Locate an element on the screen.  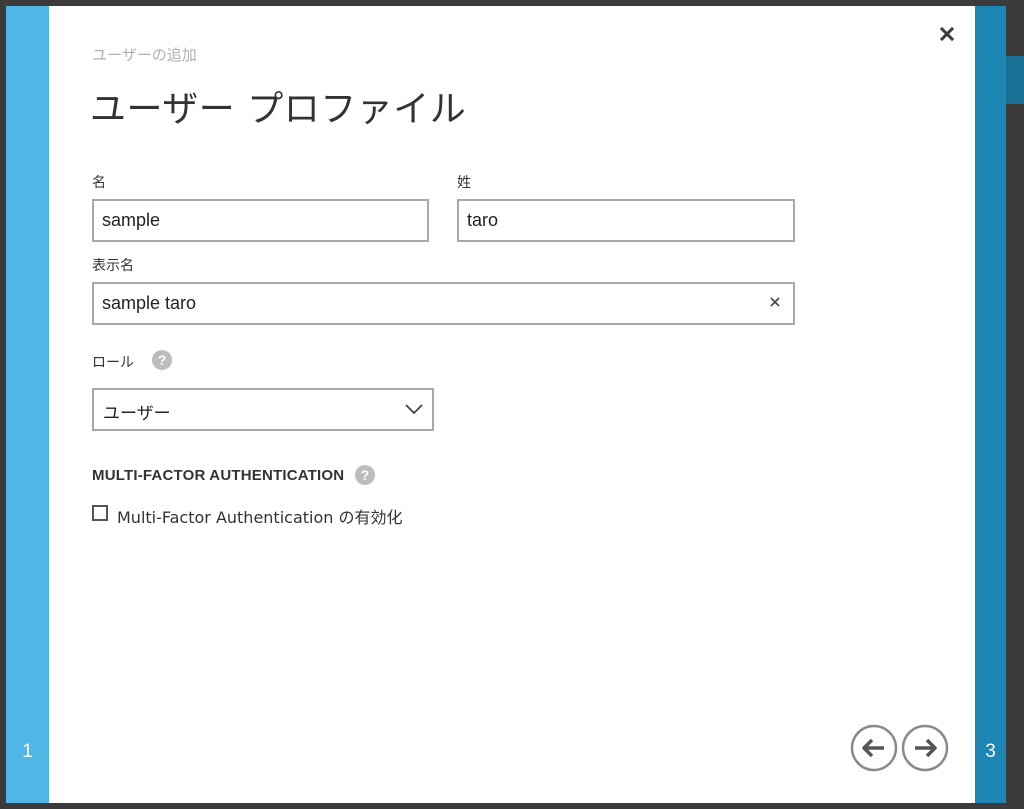
arrow-right-icon is located at coordinates (925, 748).